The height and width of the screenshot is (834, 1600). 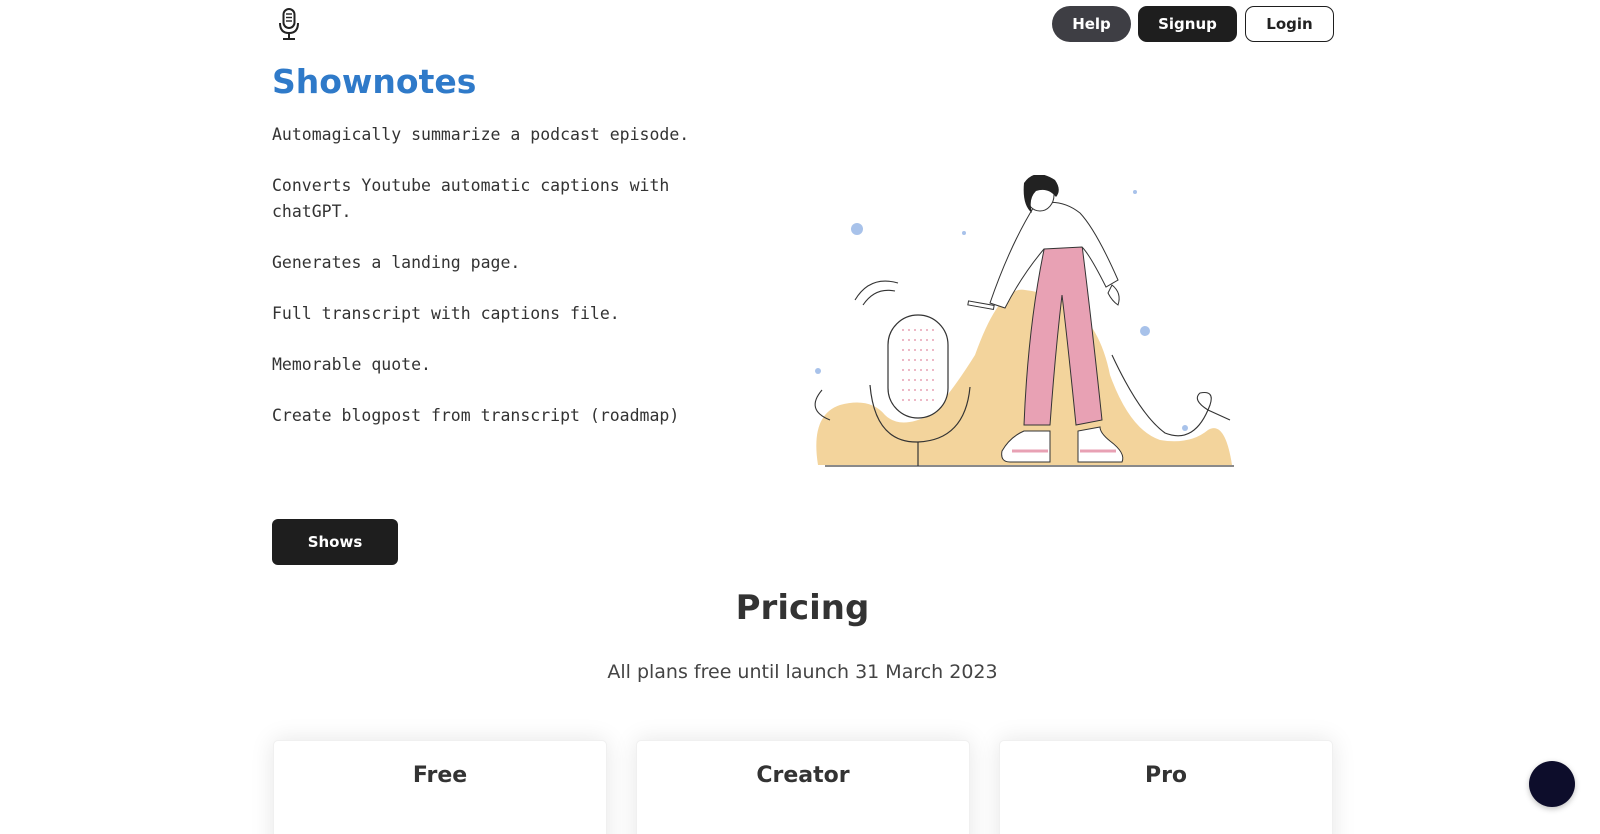 What do you see at coordinates (289, 25) in the screenshot?
I see `microphone-icon` at bounding box center [289, 25].